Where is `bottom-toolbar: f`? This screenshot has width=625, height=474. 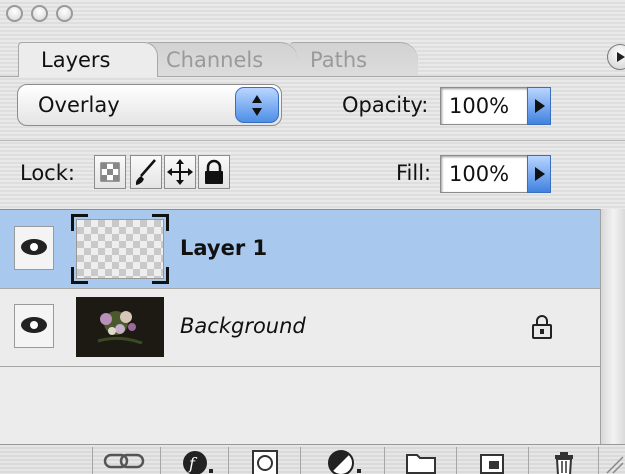
bottom-toolbar: f is located at coordinates (312, 459).